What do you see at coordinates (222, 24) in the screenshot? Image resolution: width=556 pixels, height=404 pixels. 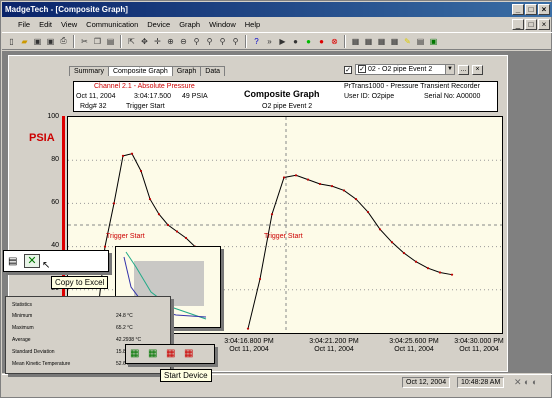 I see `menu-window: Window` at bounding box center [222, 24].